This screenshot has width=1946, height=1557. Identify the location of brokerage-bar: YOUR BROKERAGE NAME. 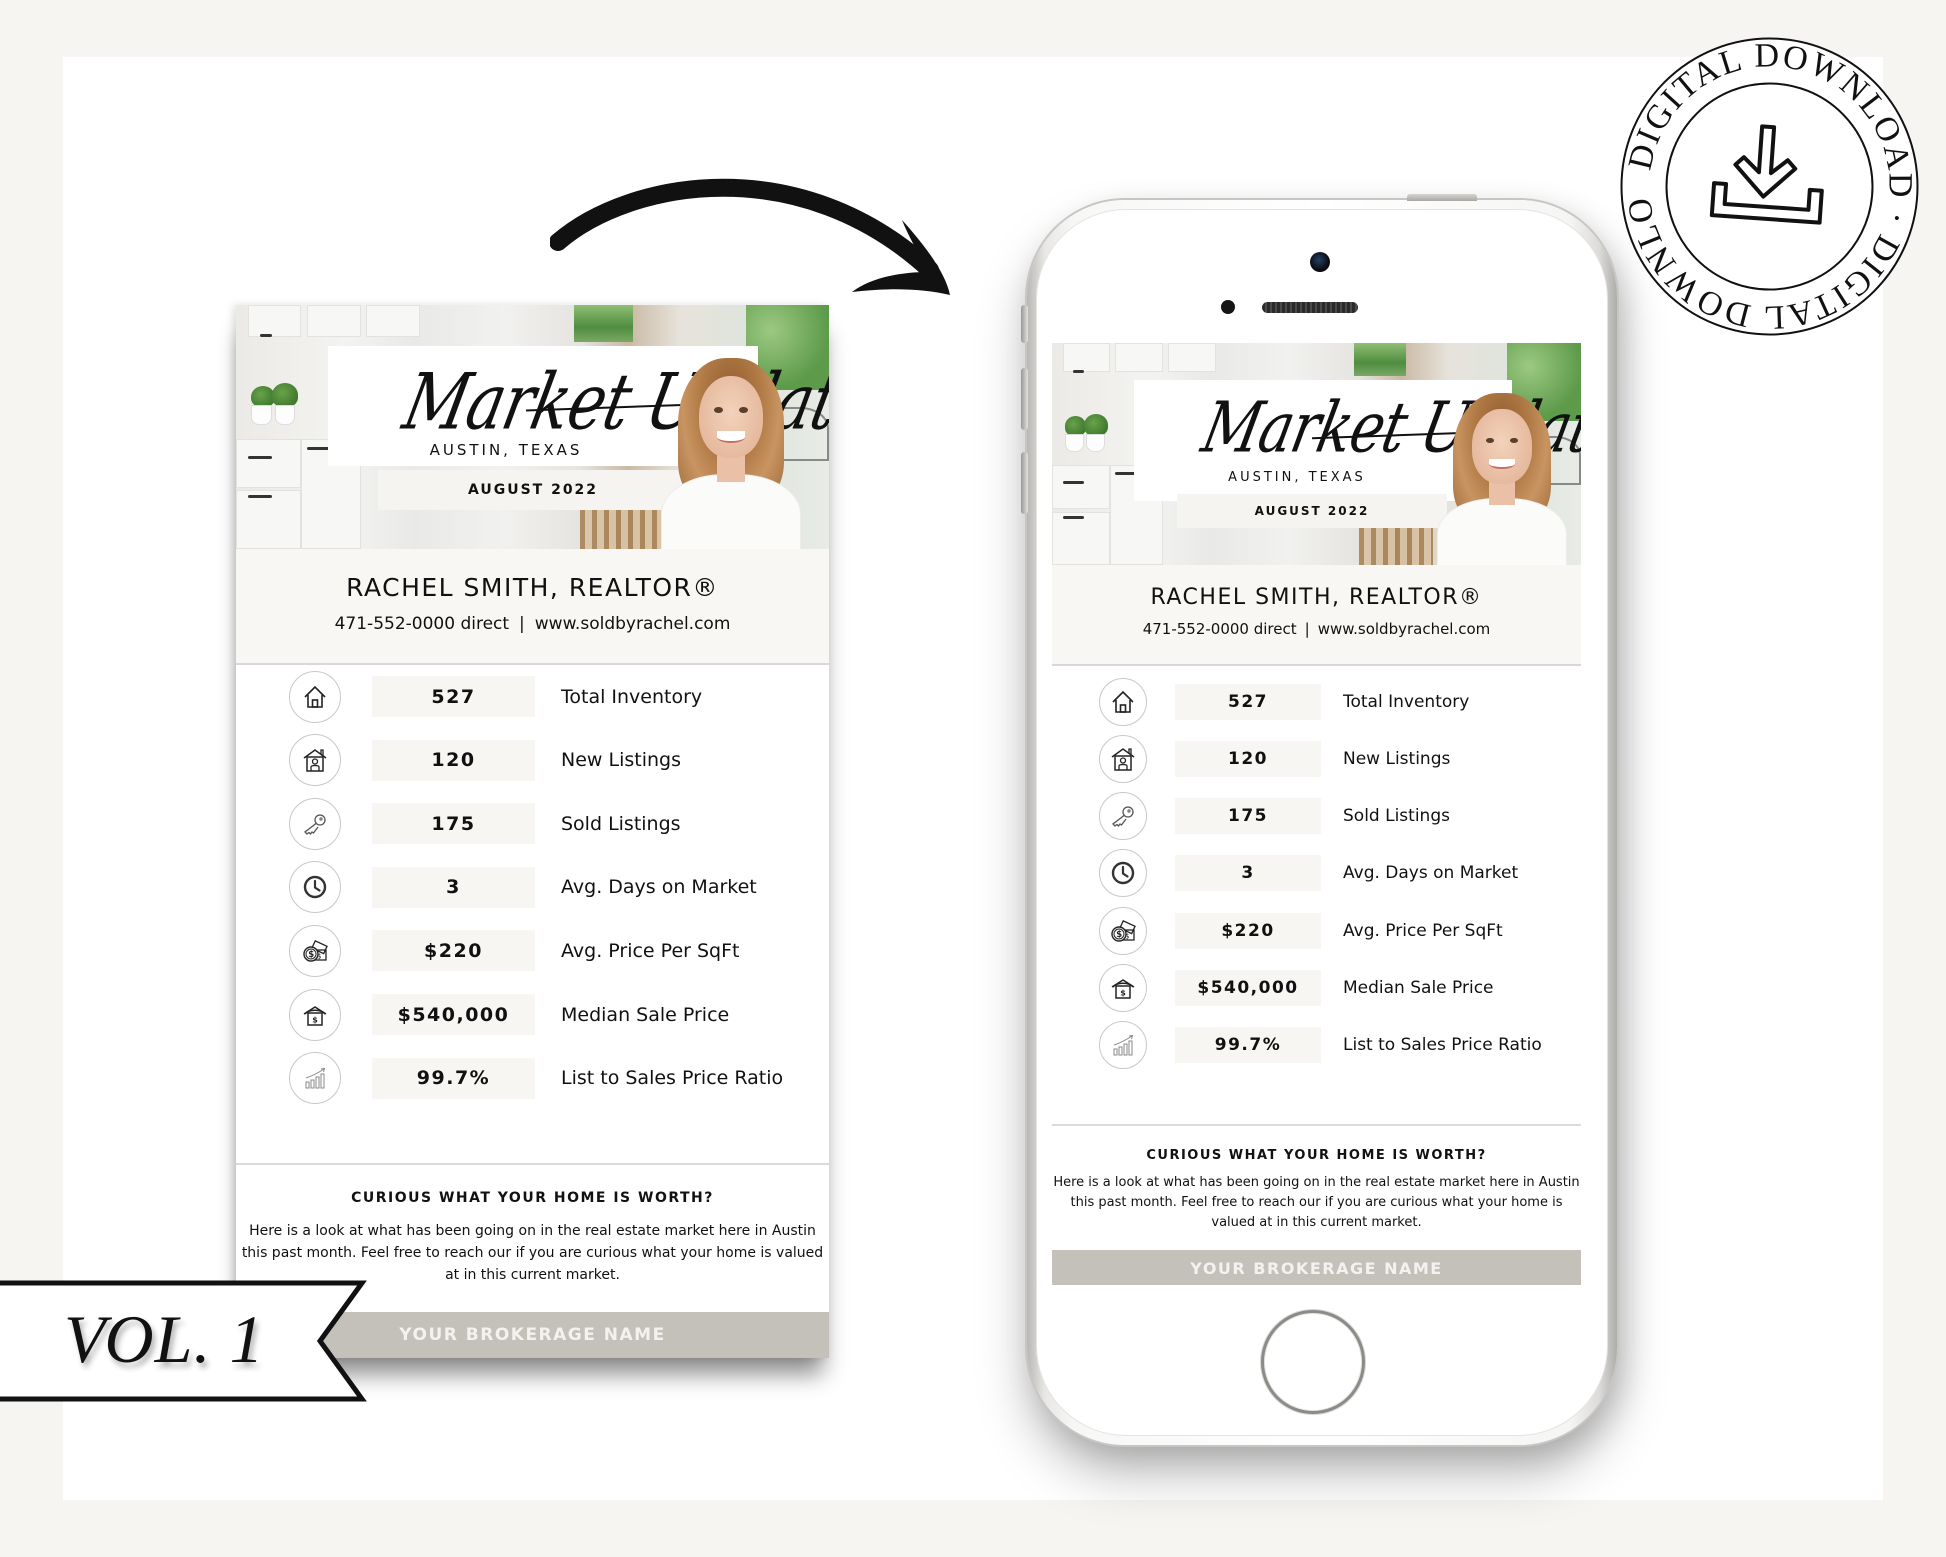
(1316, 1267).